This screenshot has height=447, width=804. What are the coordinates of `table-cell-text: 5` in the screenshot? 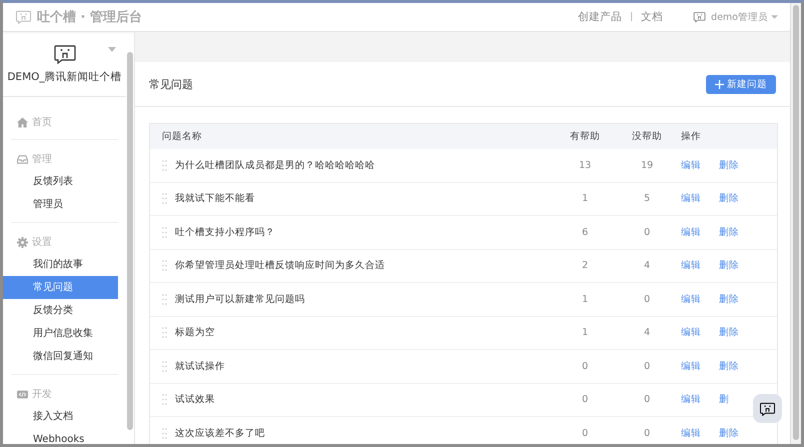 It's located at (647, 198).